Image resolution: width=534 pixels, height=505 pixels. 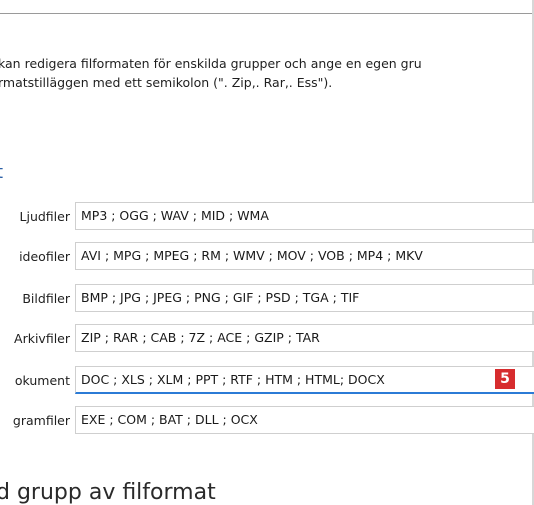 I want to click on audio-formats-input: MP3 ; OGG ; WAV ; MID ; WMA, so click(x=304, y=216).